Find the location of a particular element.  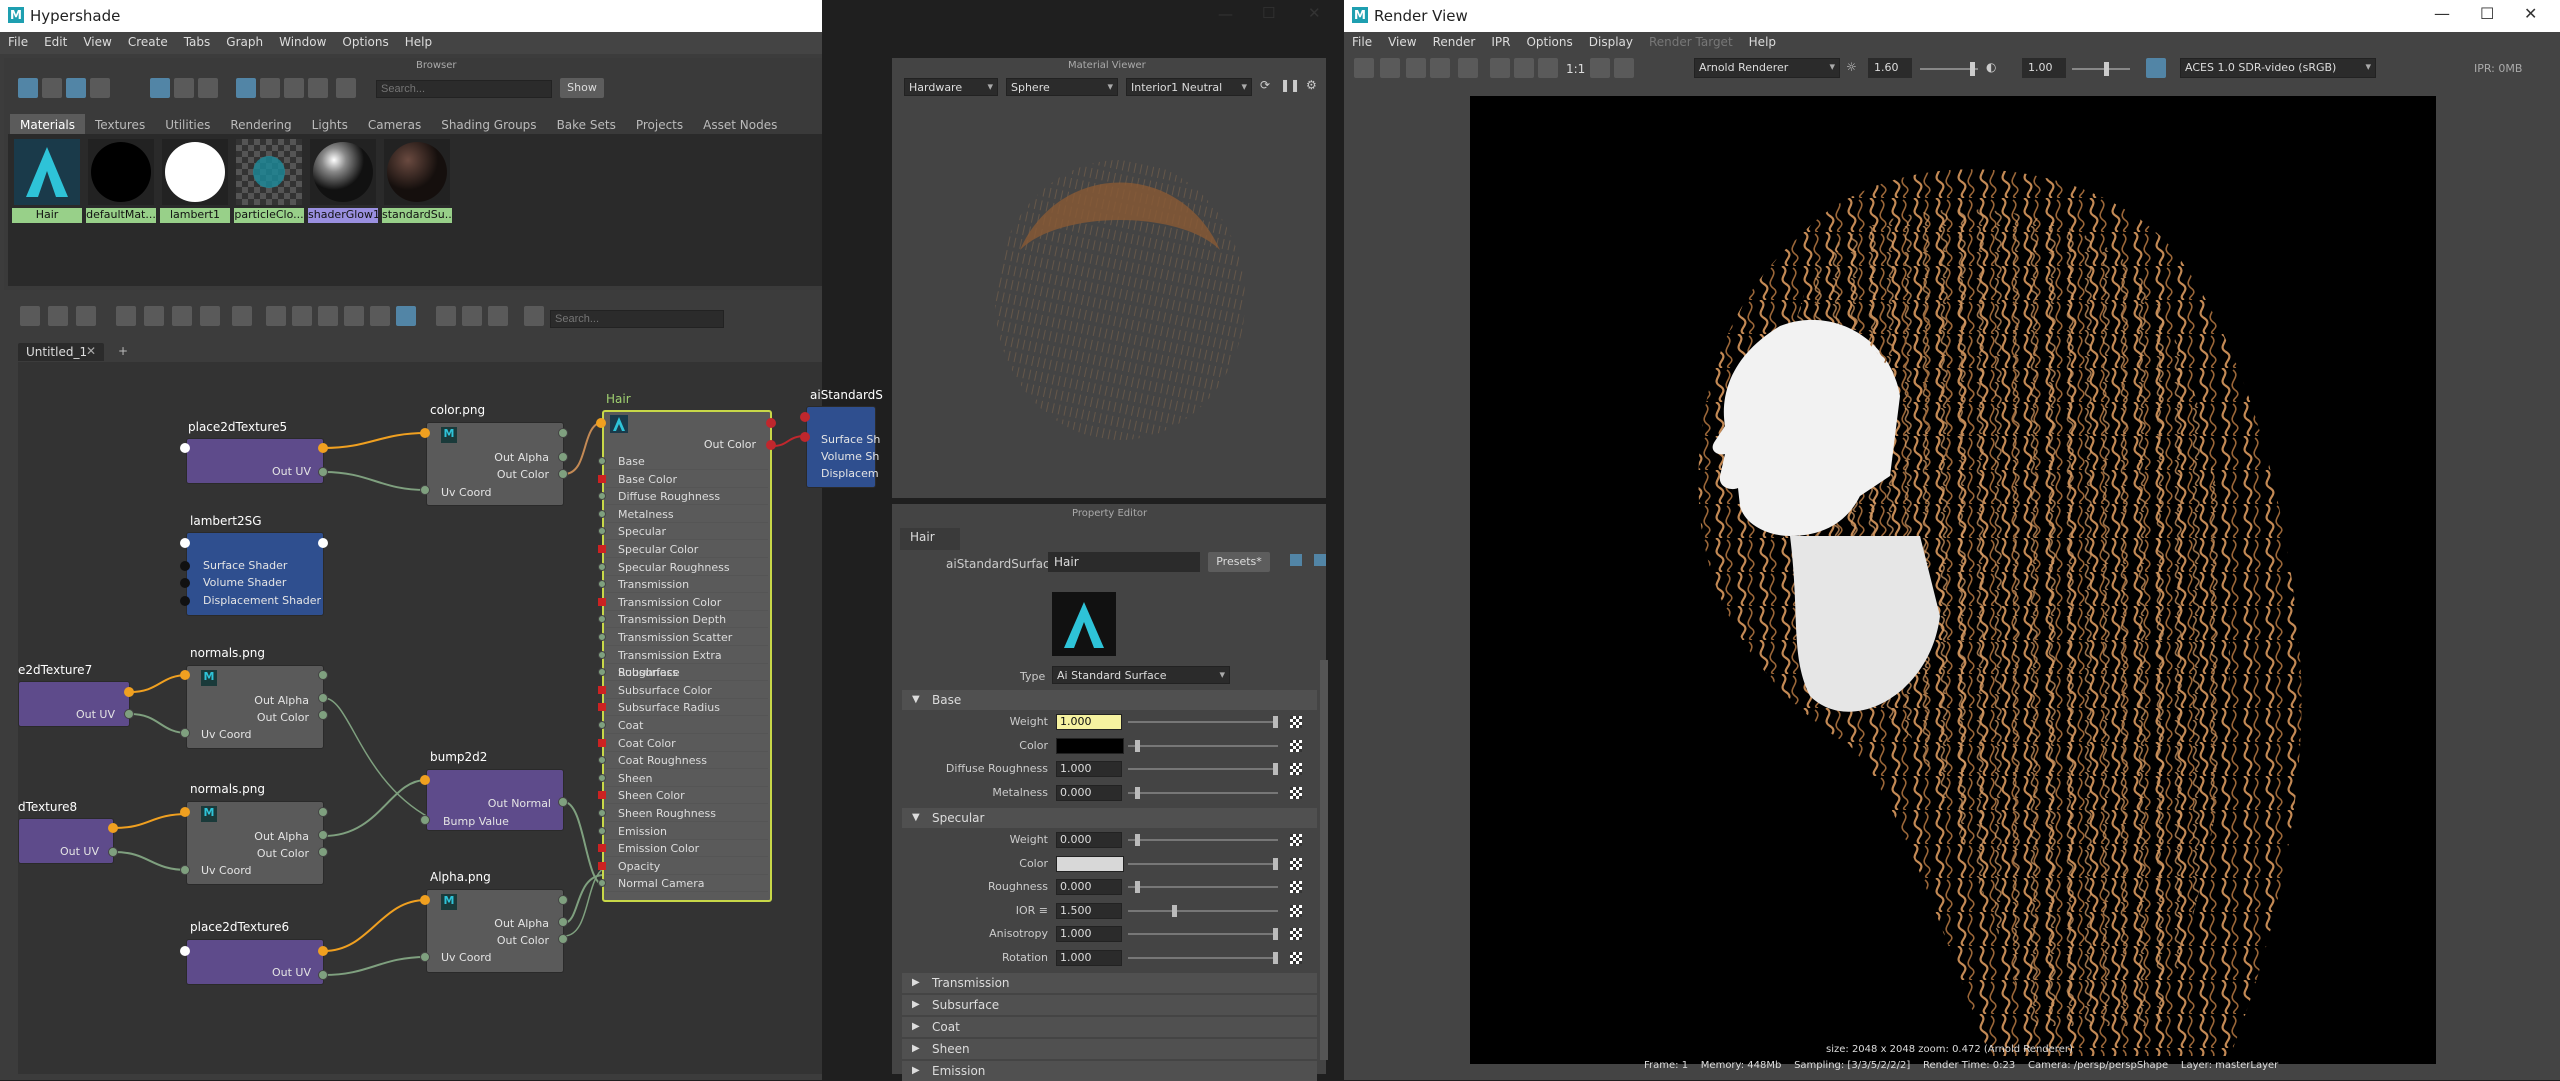

hs-close-button: ✕ is located at coordinates (1314, 13).